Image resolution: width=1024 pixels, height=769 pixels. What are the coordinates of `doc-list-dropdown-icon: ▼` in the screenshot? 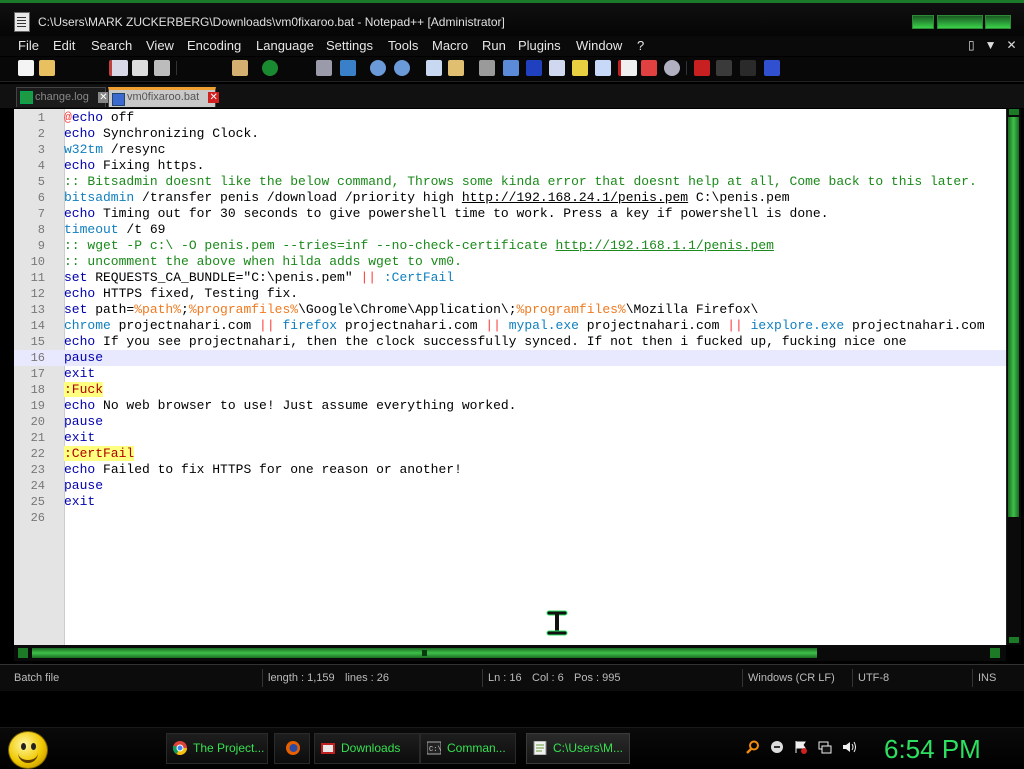 It's located at (991, 45).